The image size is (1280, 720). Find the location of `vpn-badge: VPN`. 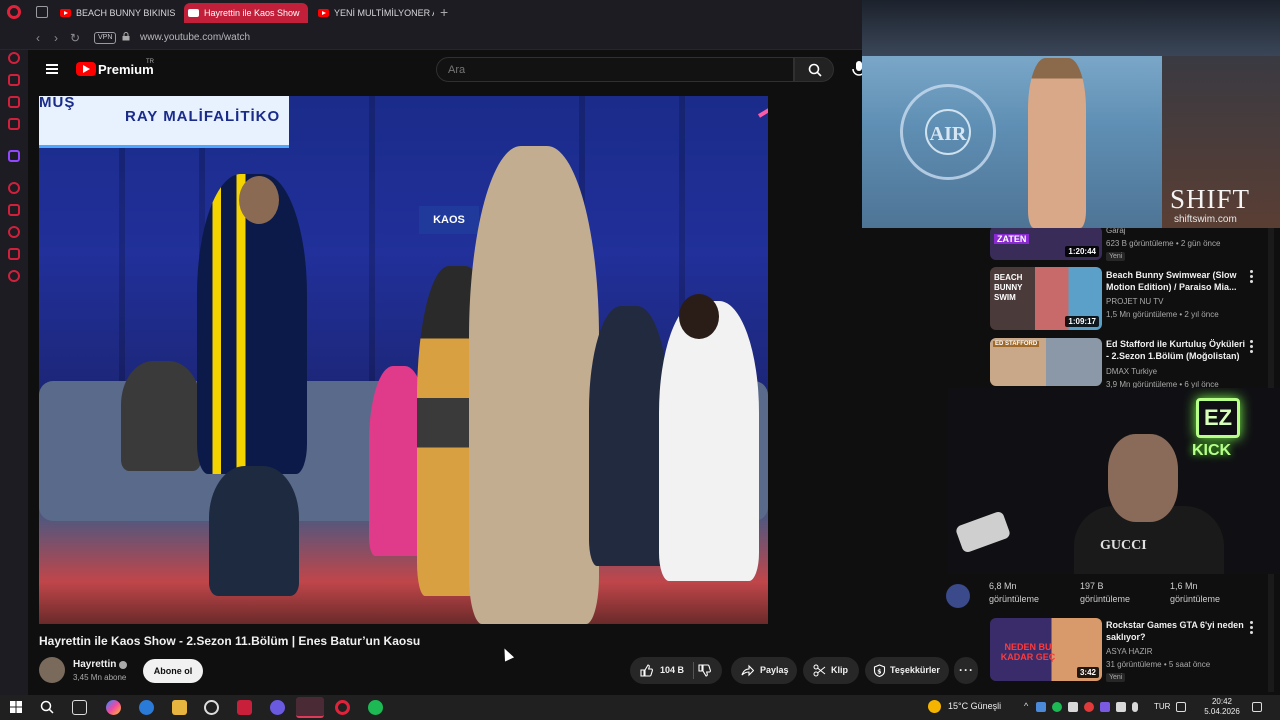

vpn-badge: VPN is located at coordinates (105, 38).